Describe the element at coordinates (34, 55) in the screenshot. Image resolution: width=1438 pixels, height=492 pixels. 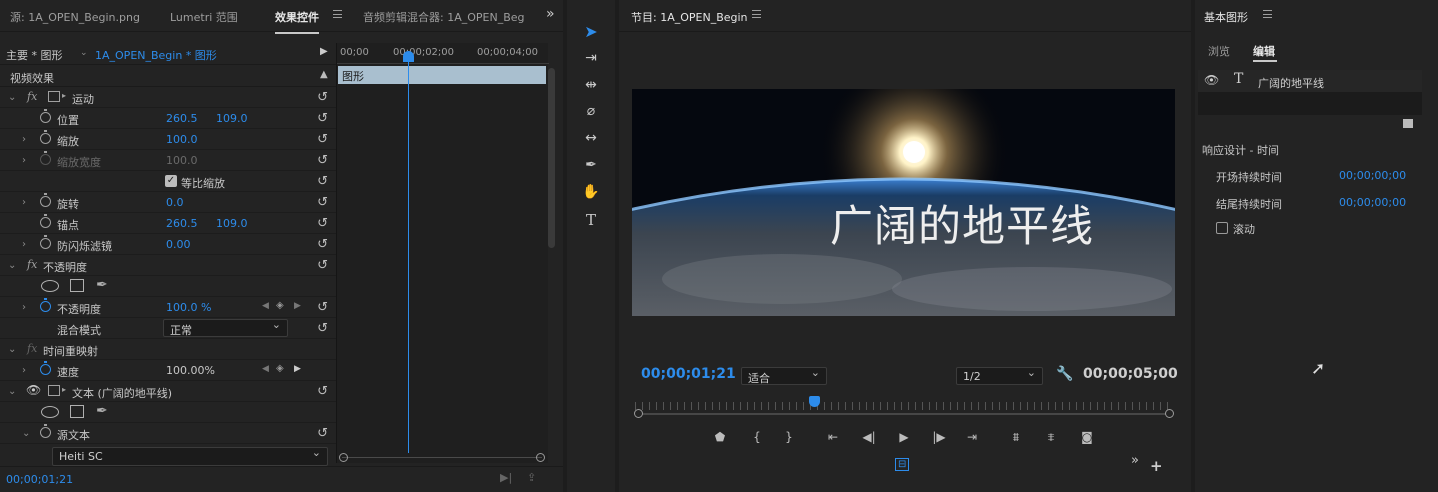
I see `master-clip-label: 主要 * 图形` at that location.